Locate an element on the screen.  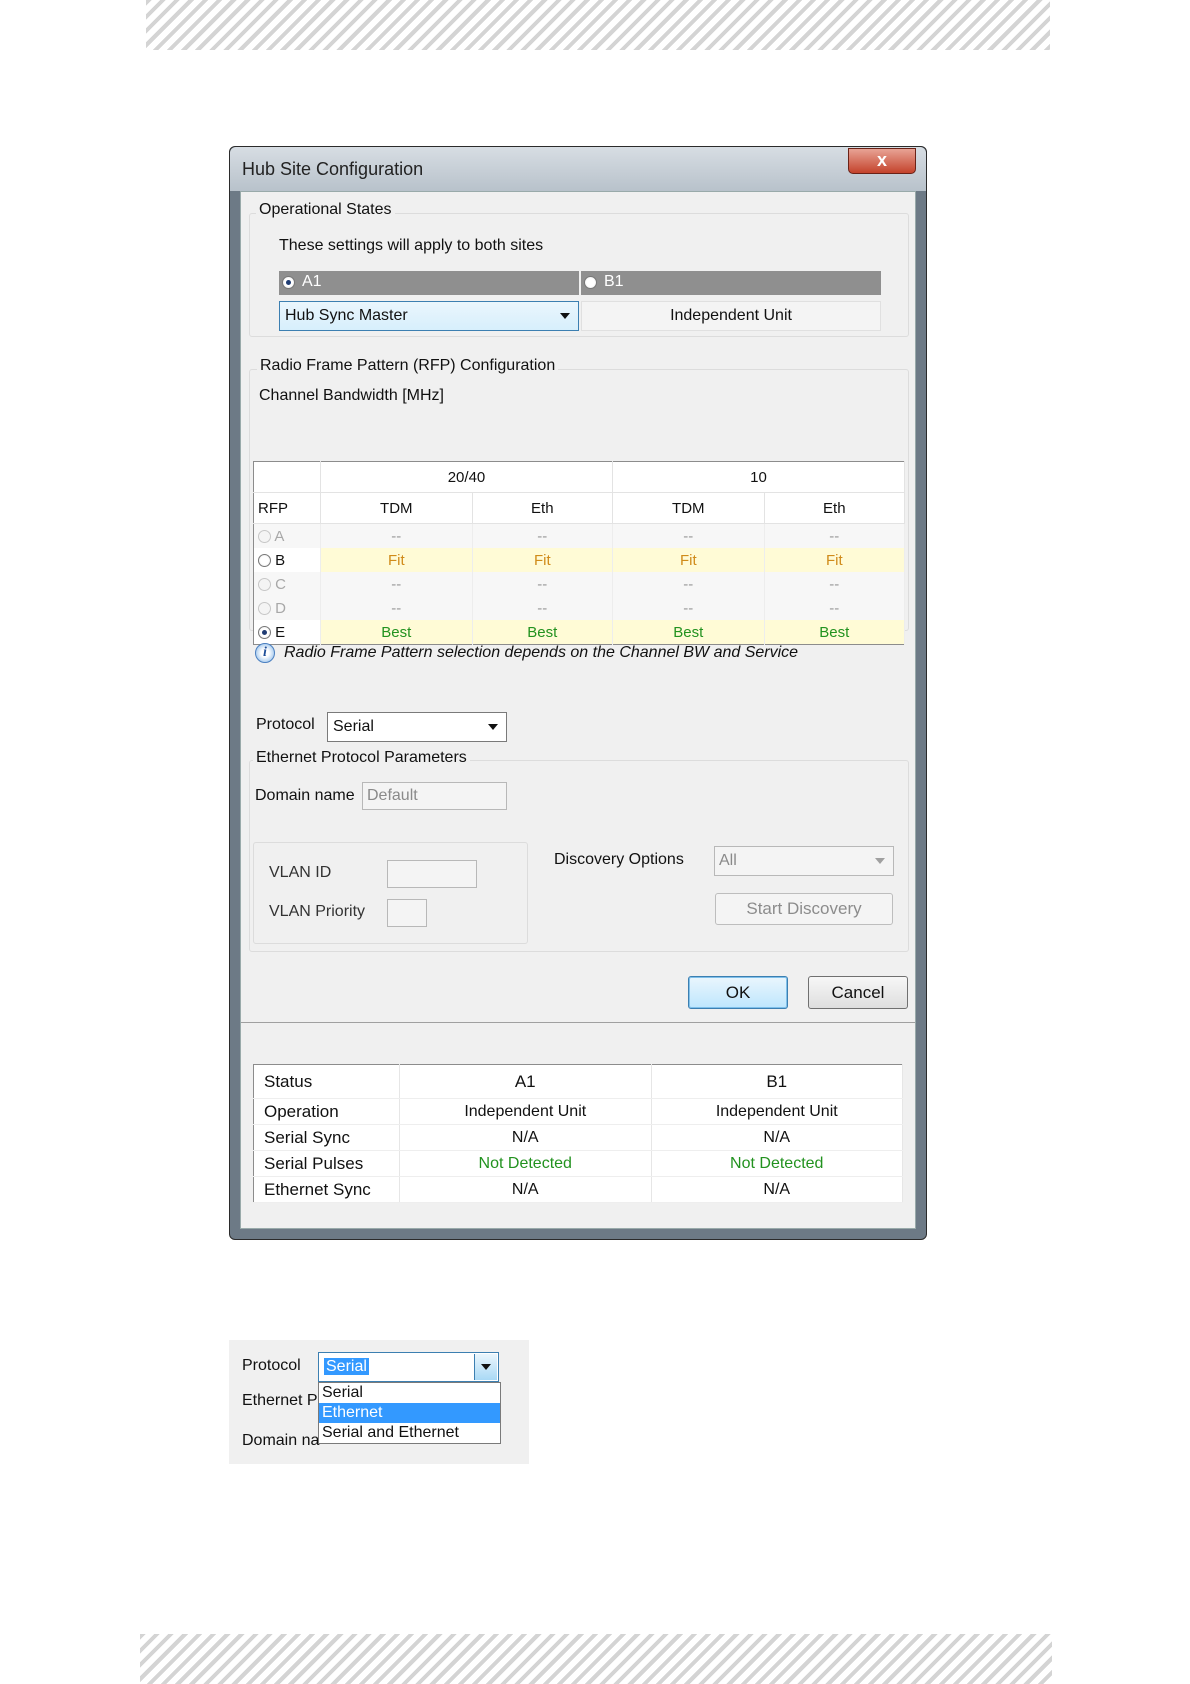
vlan-id-label: VLAN ID is located at coordinates (300, 872).